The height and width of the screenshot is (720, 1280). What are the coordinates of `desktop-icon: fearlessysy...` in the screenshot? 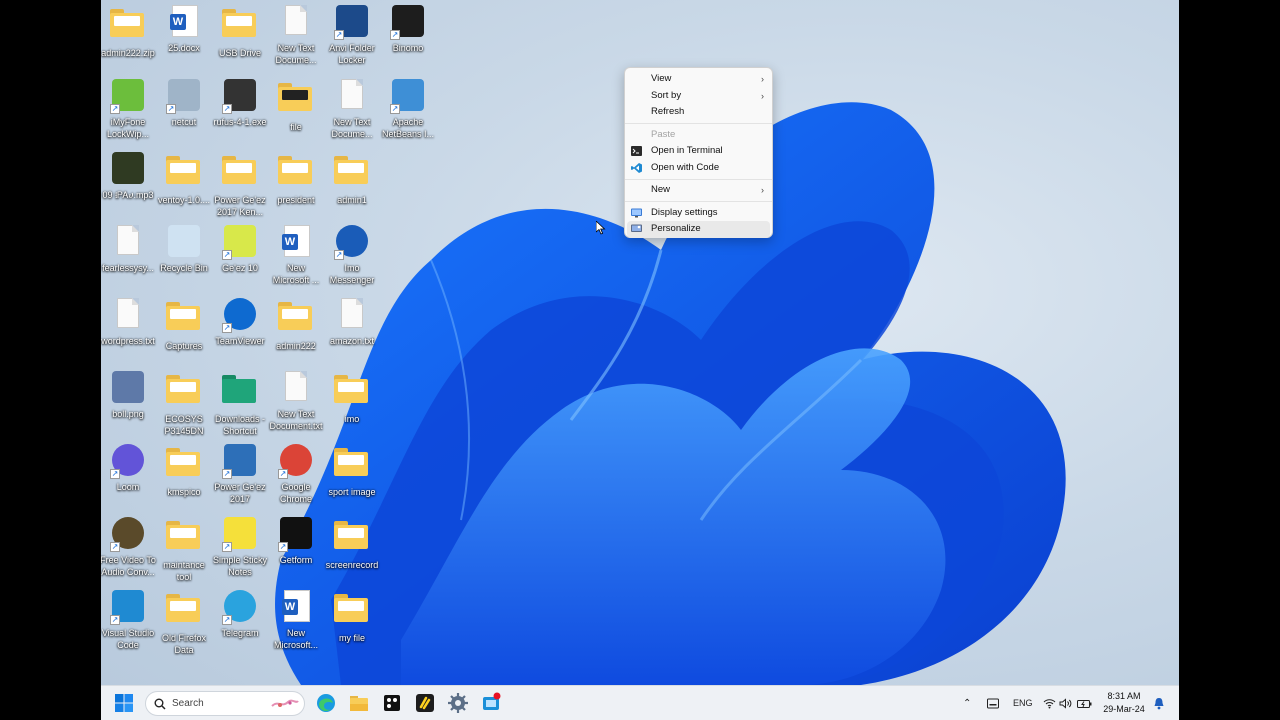 It's located at (128, 249).